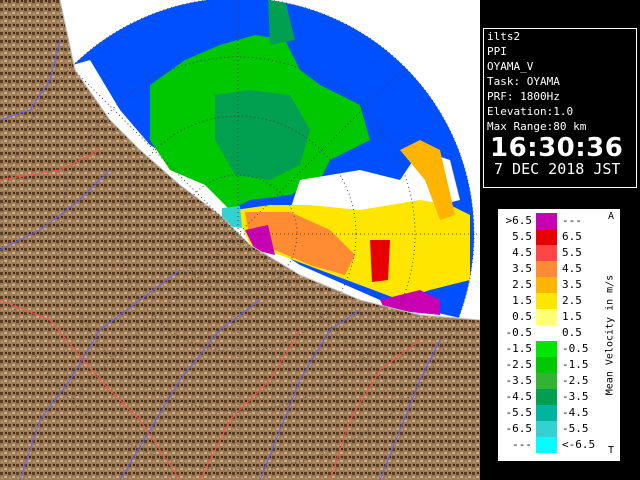 The image size is (640, 480). Describe the element at coordinates (572, 268) in the screenshot. I see `legend-upper-bound: 4.5` at that location.